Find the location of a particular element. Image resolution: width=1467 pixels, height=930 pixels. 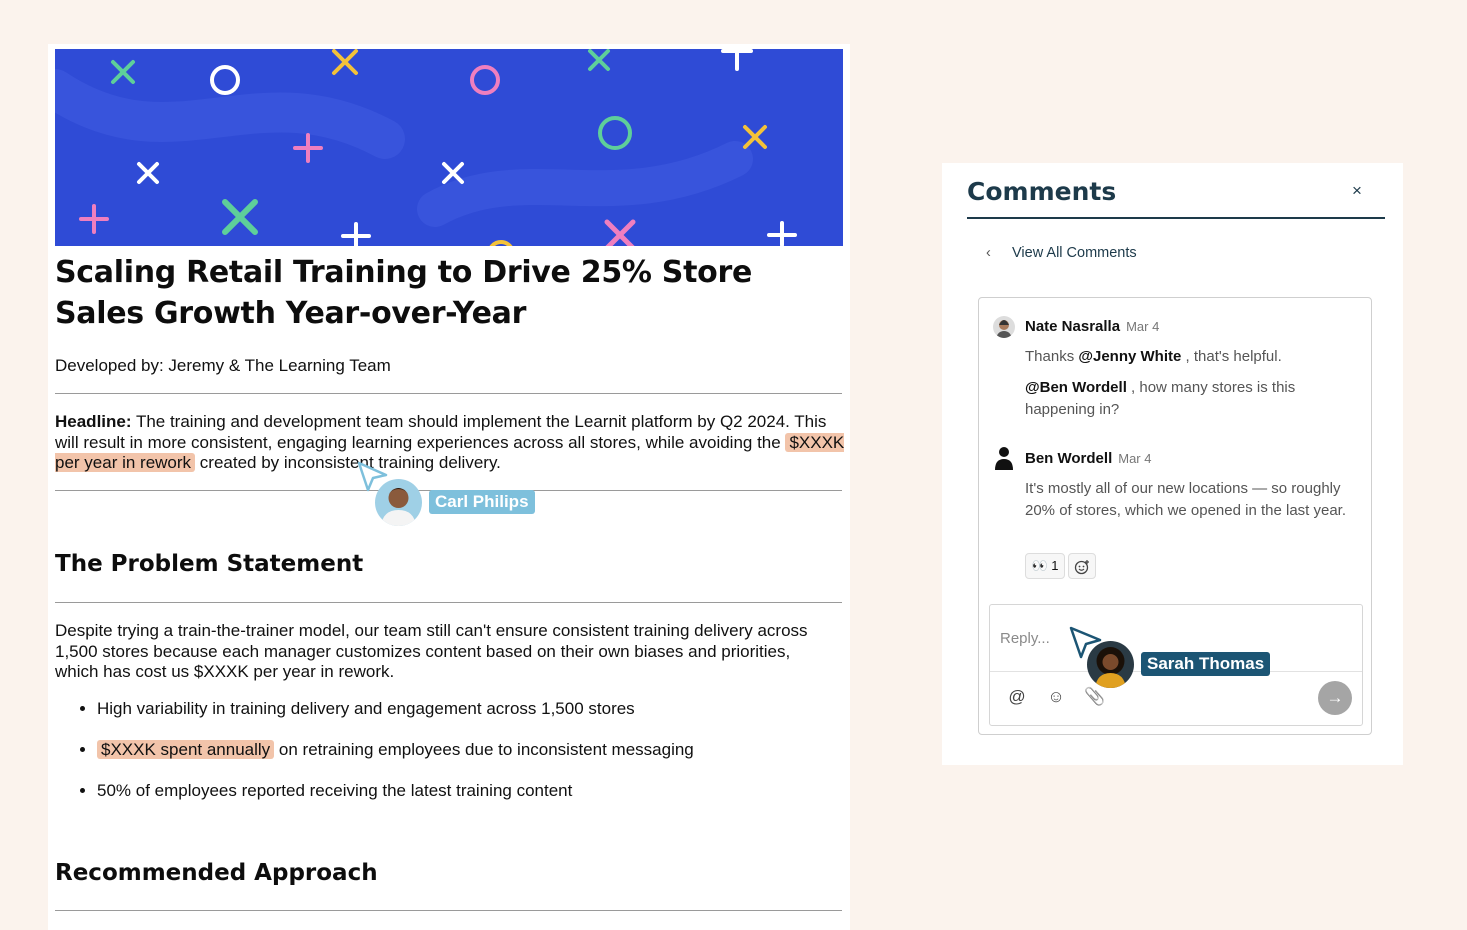

add-reaction-button is located at coordinates (1082, 566).